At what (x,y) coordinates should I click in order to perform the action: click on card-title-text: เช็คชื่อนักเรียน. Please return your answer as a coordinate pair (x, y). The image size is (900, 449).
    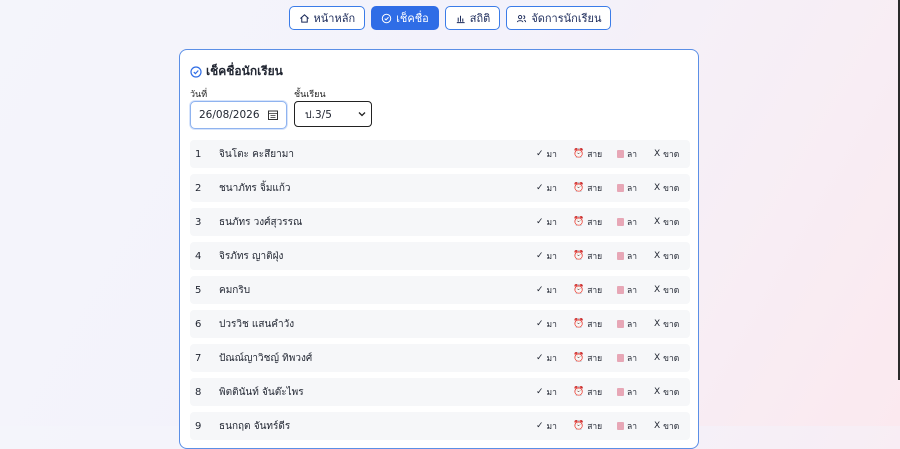
    Looking at the image, I should click on (244, 71).